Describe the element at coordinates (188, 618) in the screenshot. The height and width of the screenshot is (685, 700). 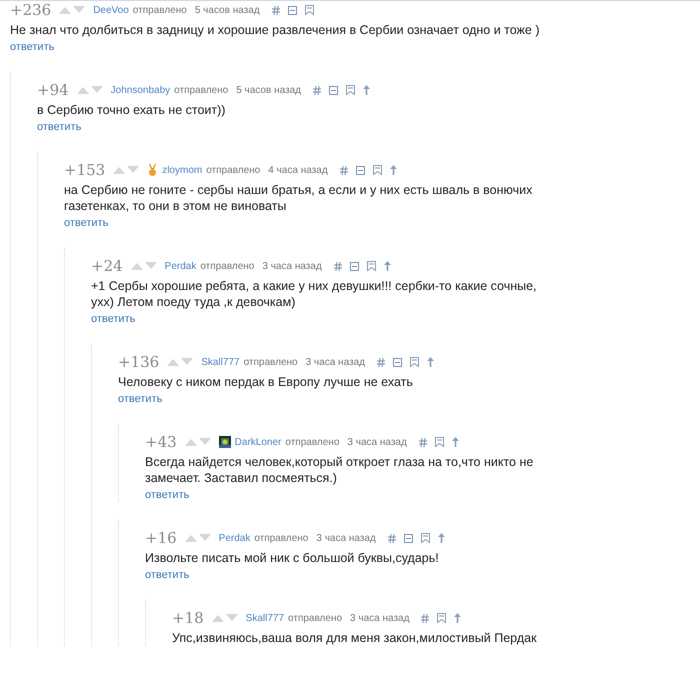
I see `rating: +18` at that location.